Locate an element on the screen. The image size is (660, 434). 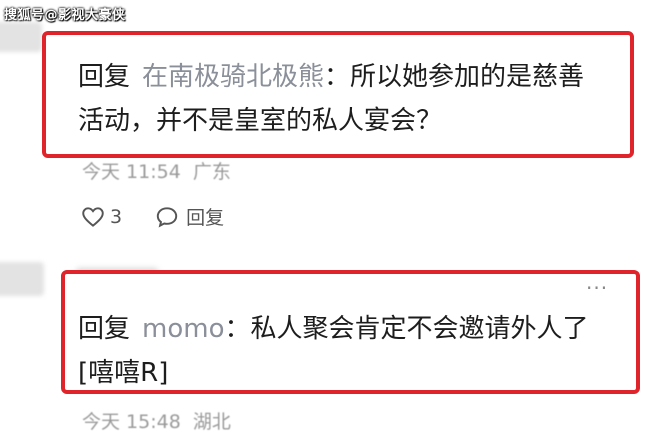
comment-meta: 今天 11:54 广东 is located at coordinates (156, 170).